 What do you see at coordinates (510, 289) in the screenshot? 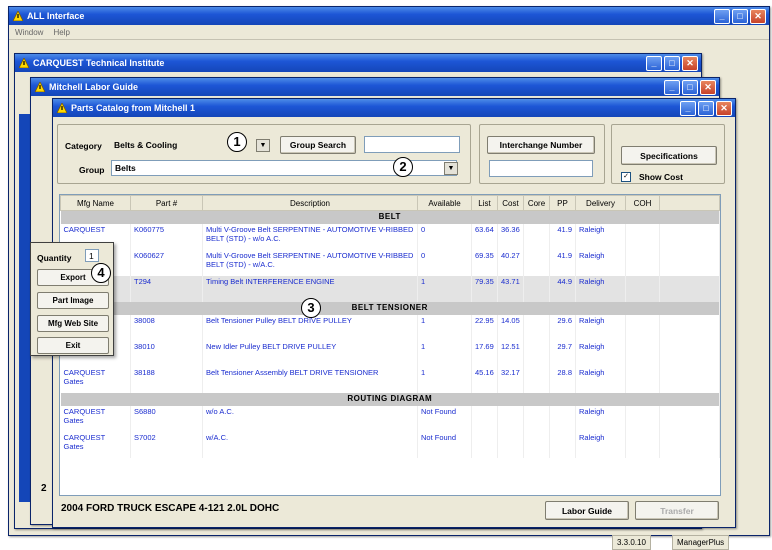
I see `cost-cell: 43.71` at bounding box center [510, 289].